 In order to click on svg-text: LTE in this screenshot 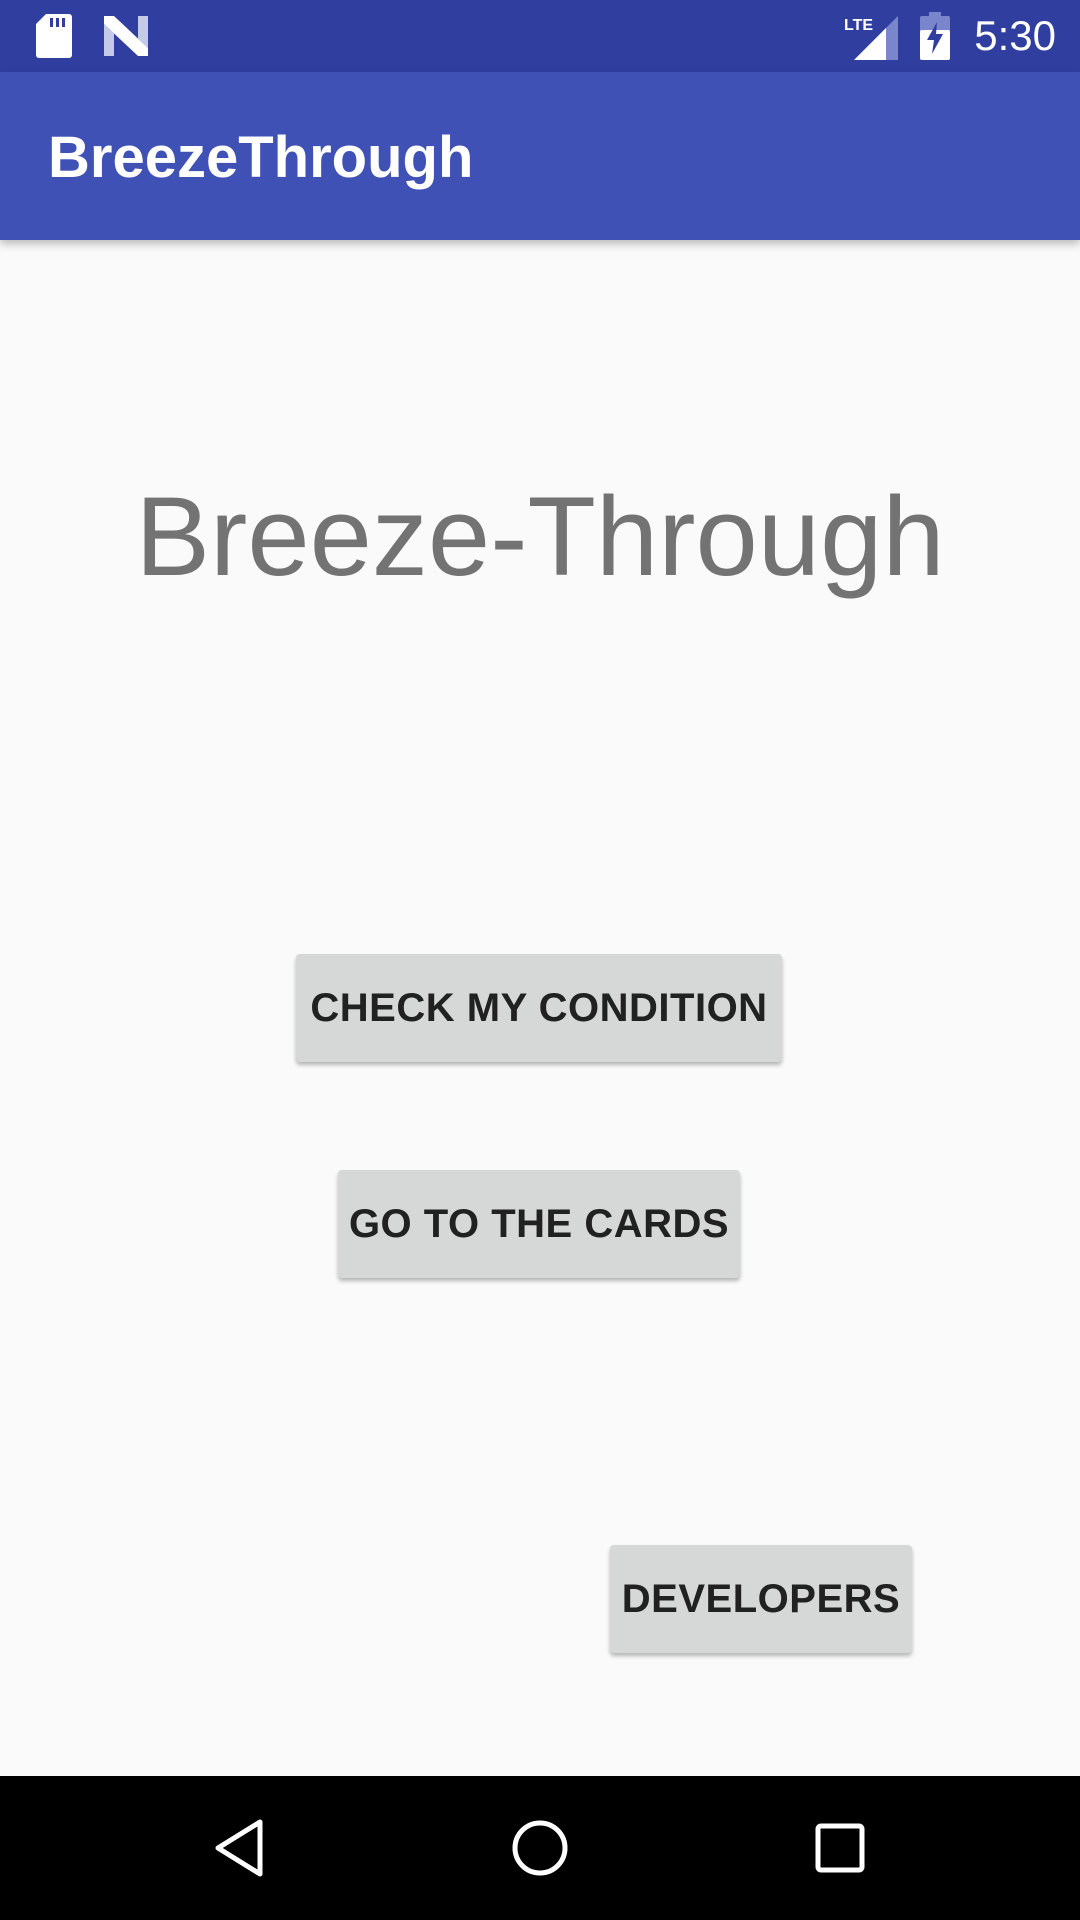, I will do `click(858, 25)`.